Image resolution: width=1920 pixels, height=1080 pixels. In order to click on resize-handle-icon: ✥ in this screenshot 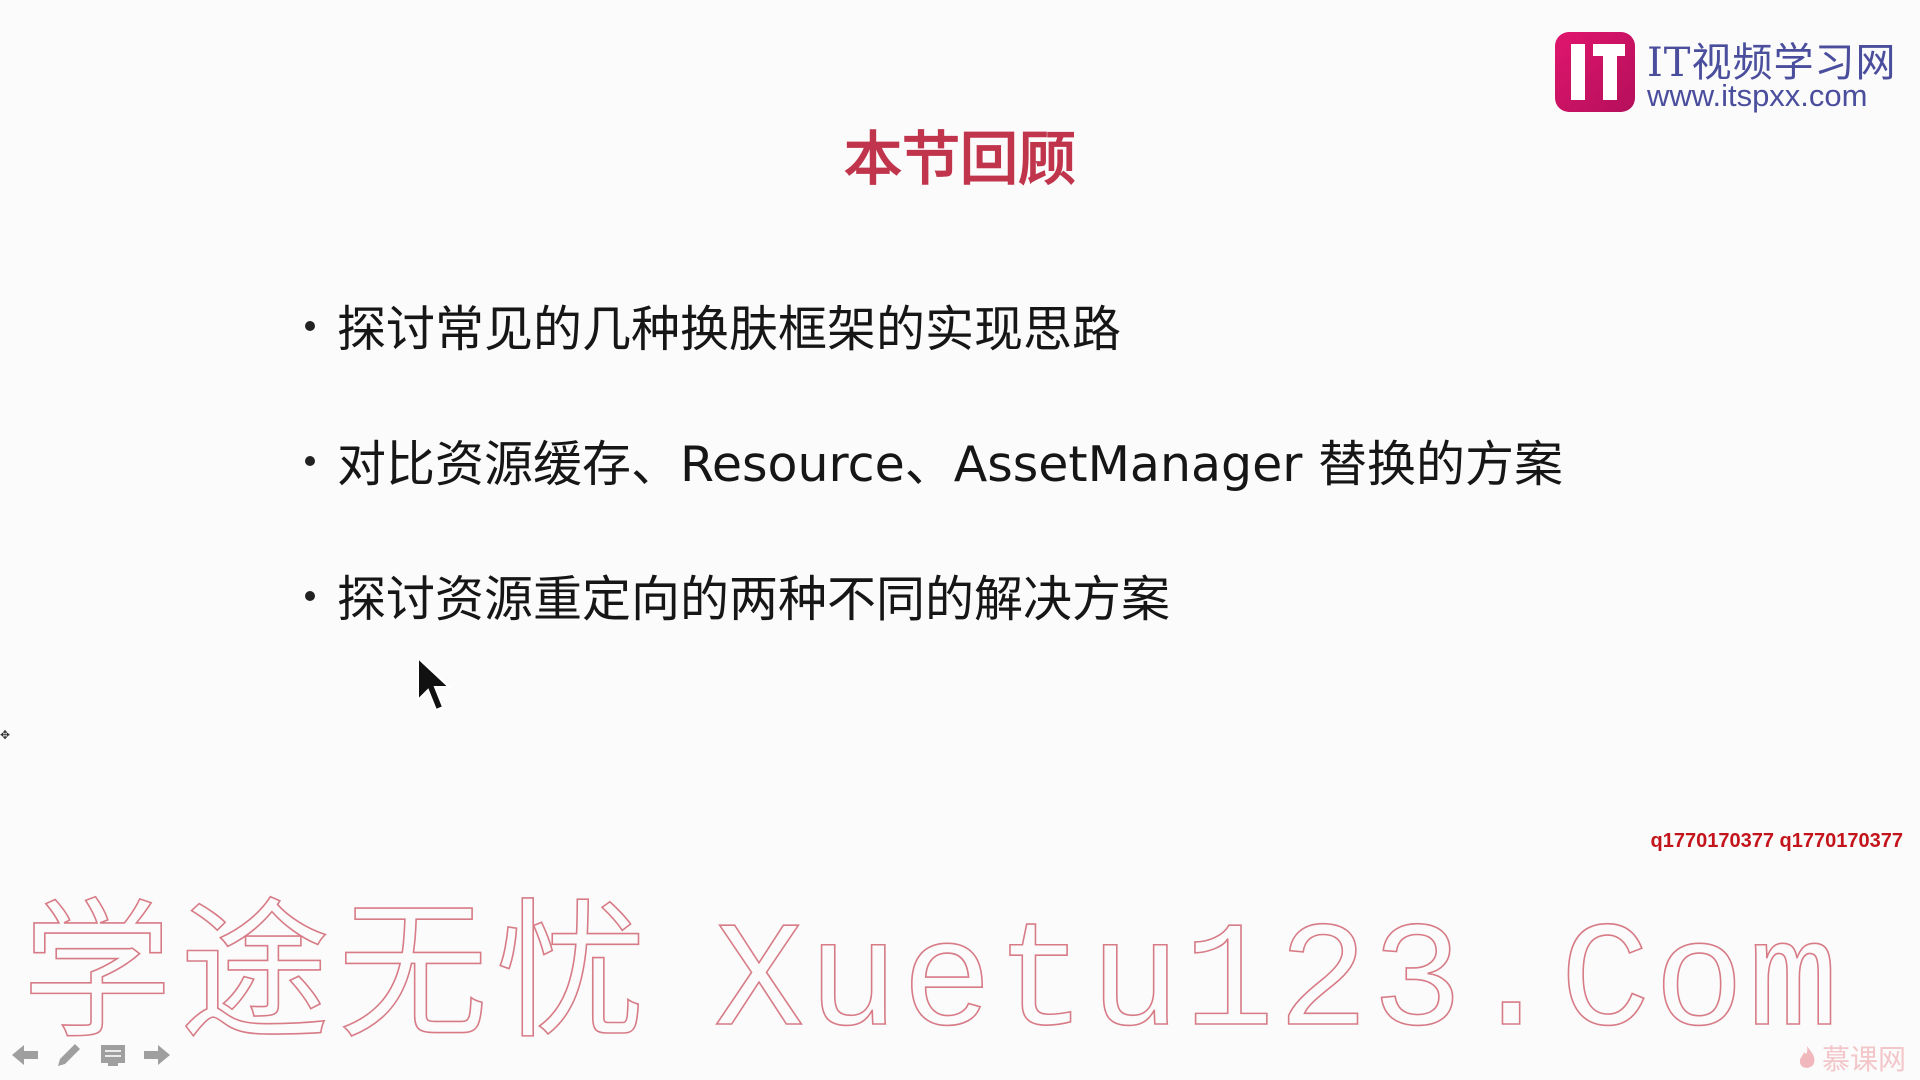, I will do `click(5, 735)`.